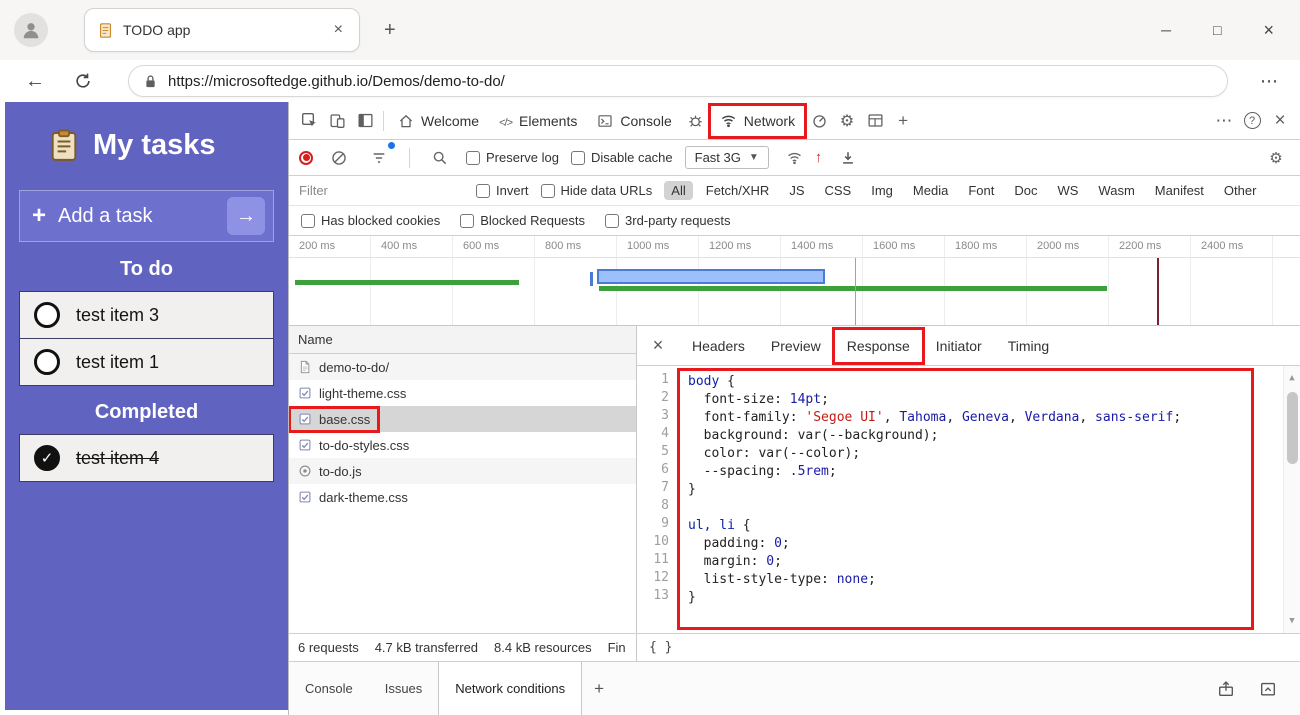 The height and width of the screenshot is (715, 1300). Describe the element at coordinates (338, 30) in the screenshot. I see `tab-close-icon: ×` at that location.